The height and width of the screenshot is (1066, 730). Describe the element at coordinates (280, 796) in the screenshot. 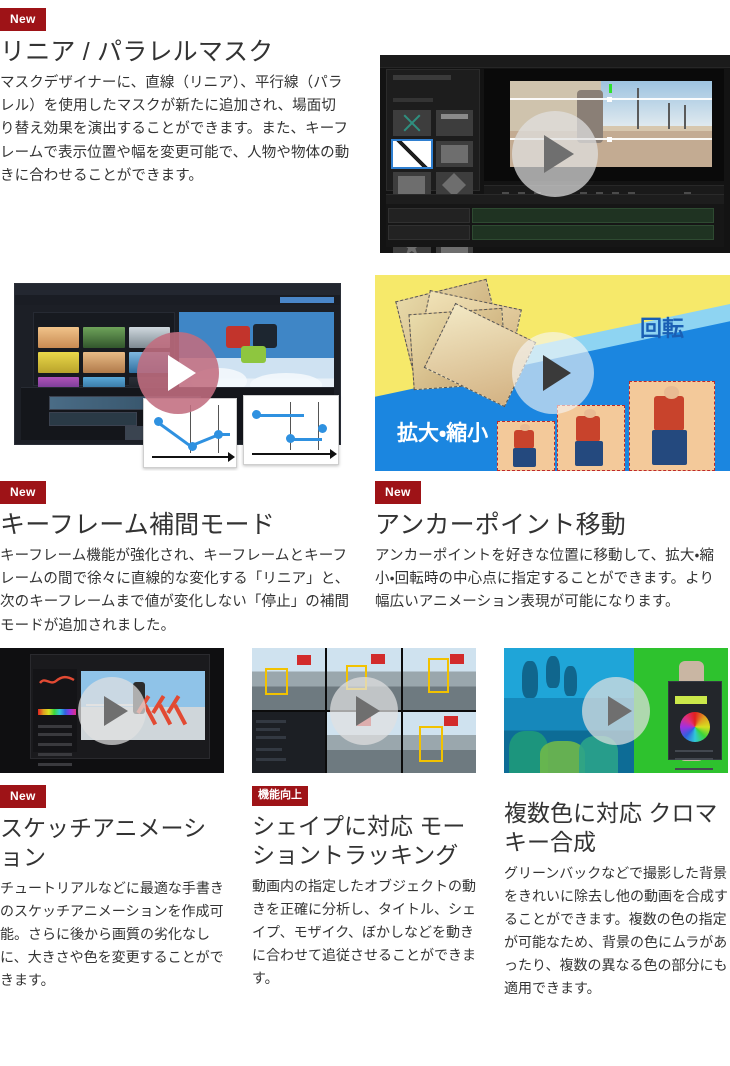

I see `badge-upgrade: 機能向上` at that location.